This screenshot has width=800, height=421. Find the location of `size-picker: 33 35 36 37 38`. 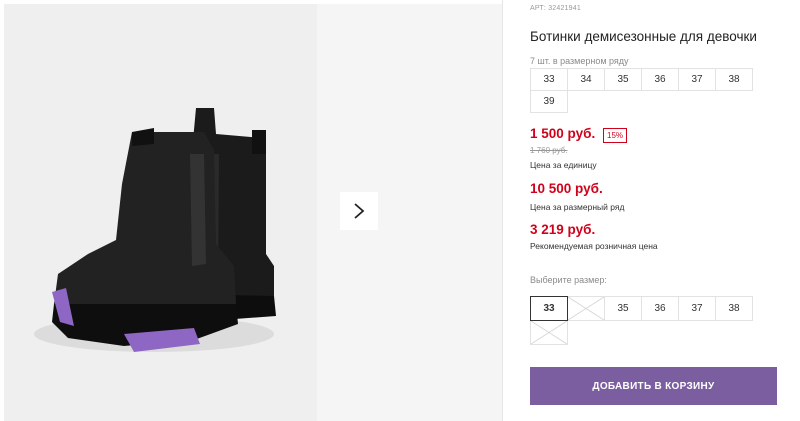

size-picker: 33 35 36 37 38 is located at coordinates (645, 320).